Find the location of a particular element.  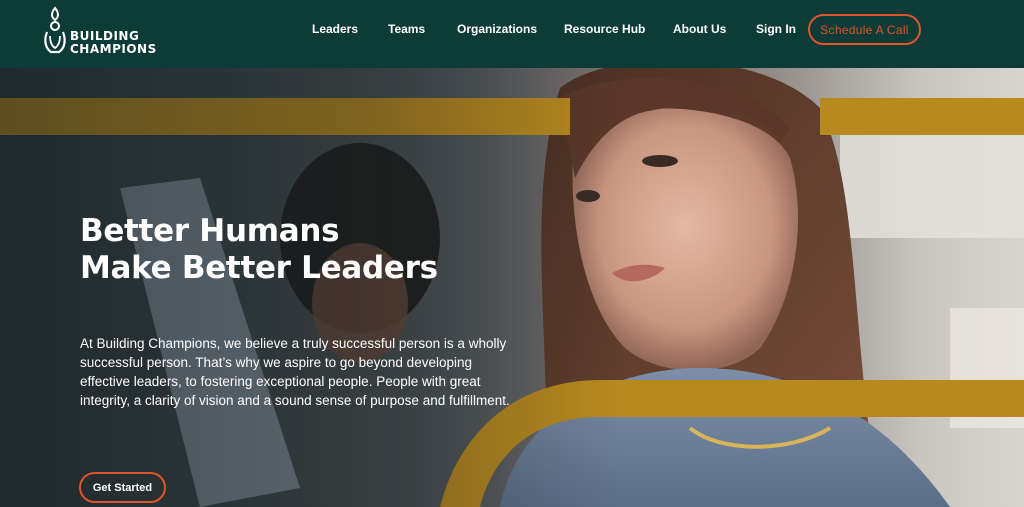

nav-item-sign-in: Sign In is located at coordinates (776, 29).